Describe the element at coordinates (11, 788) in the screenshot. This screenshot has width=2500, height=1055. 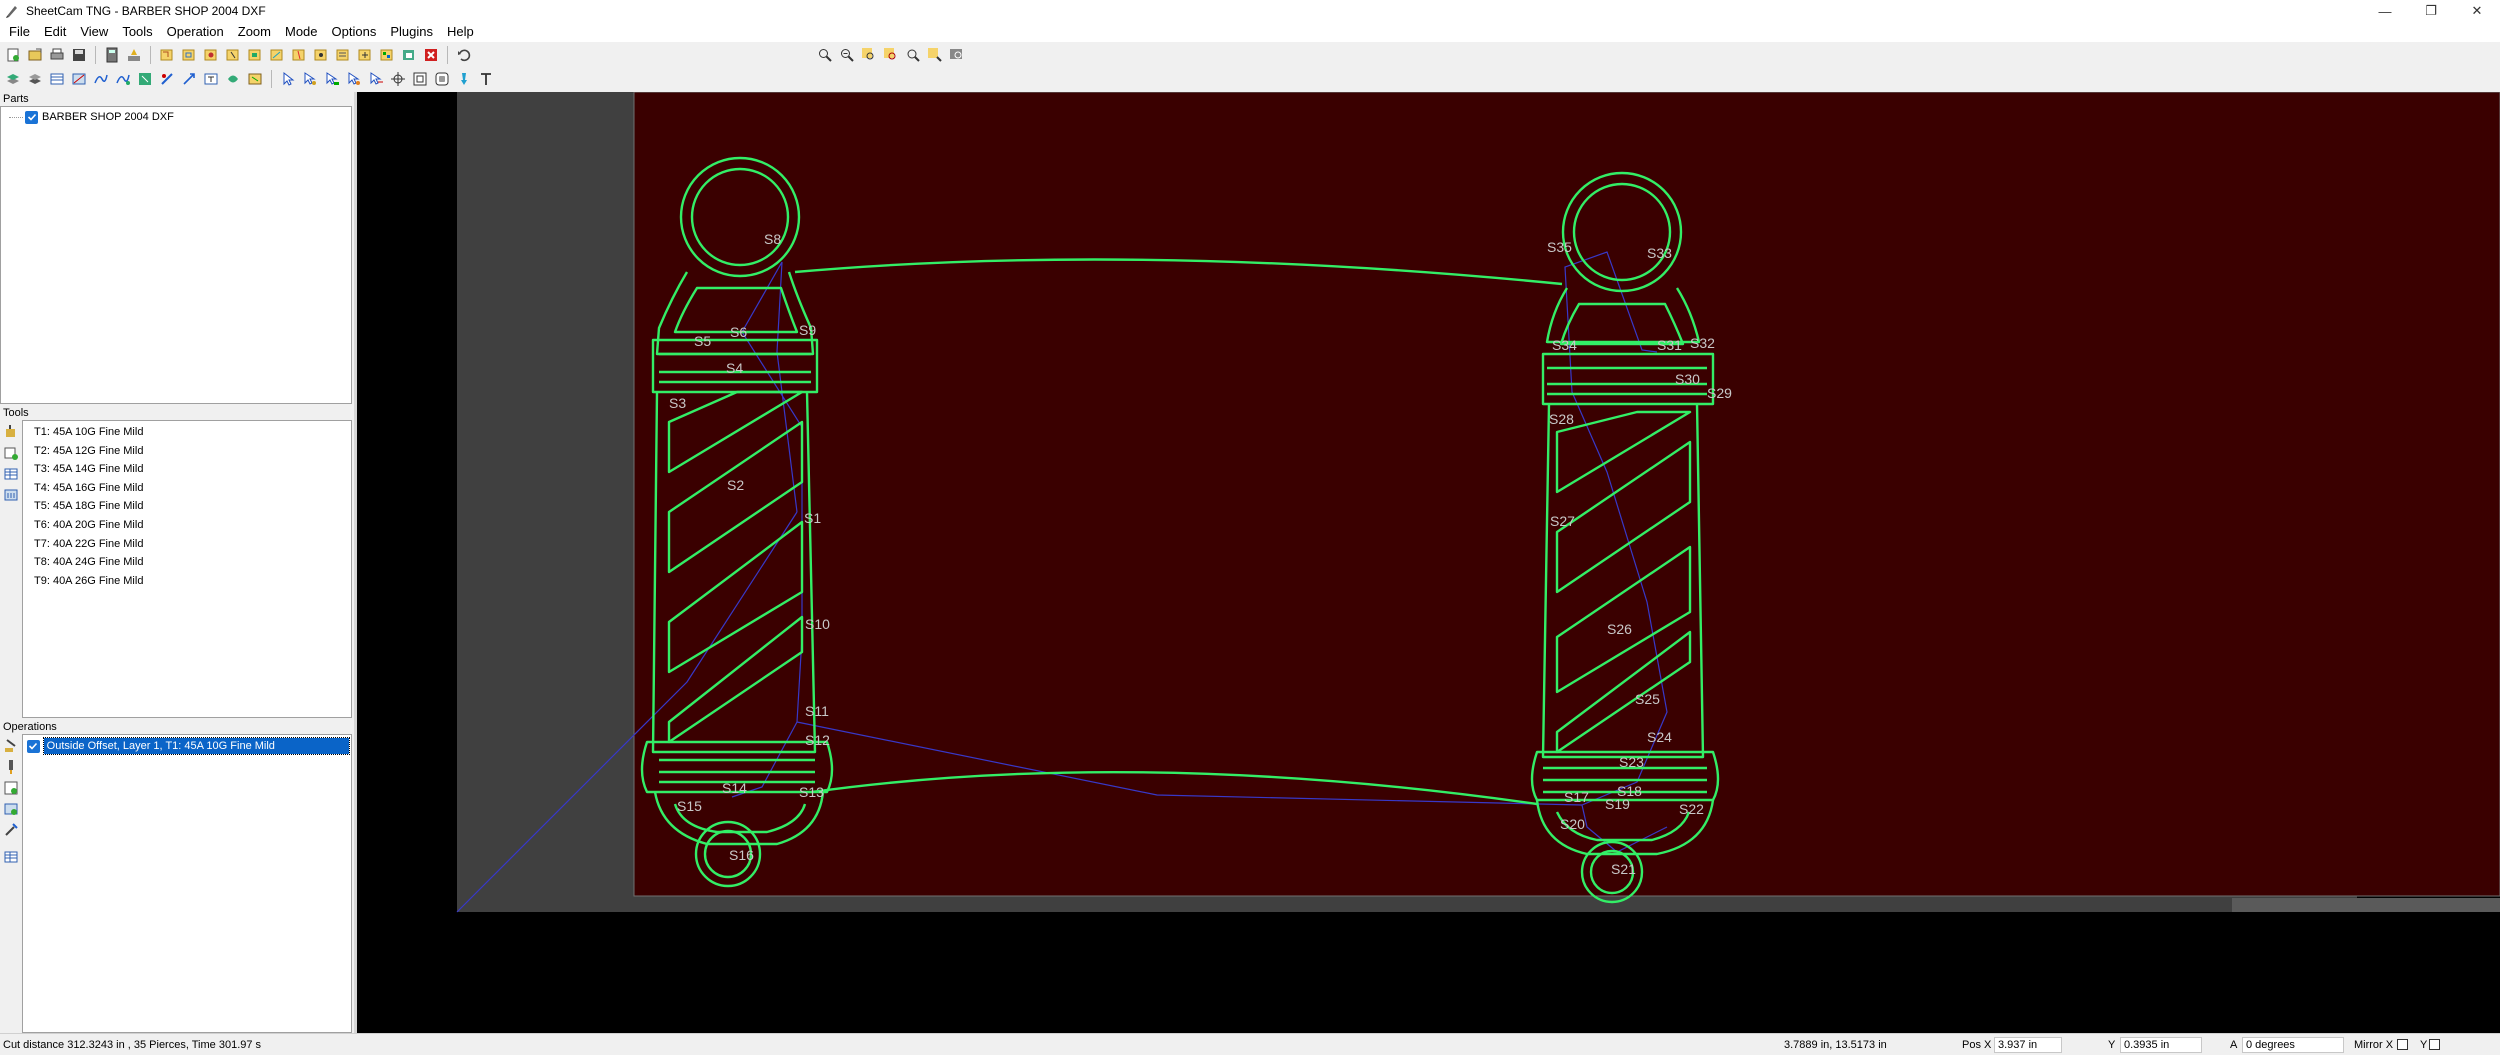
I see `operation-properties-icon` at that location.